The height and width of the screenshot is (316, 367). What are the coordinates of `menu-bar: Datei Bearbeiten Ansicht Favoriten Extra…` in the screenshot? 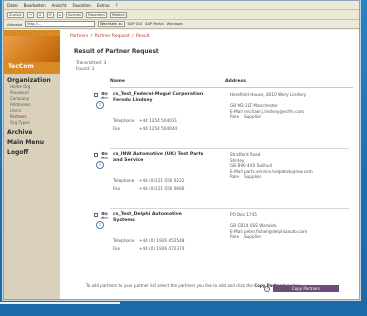 It's located at (181, 5).